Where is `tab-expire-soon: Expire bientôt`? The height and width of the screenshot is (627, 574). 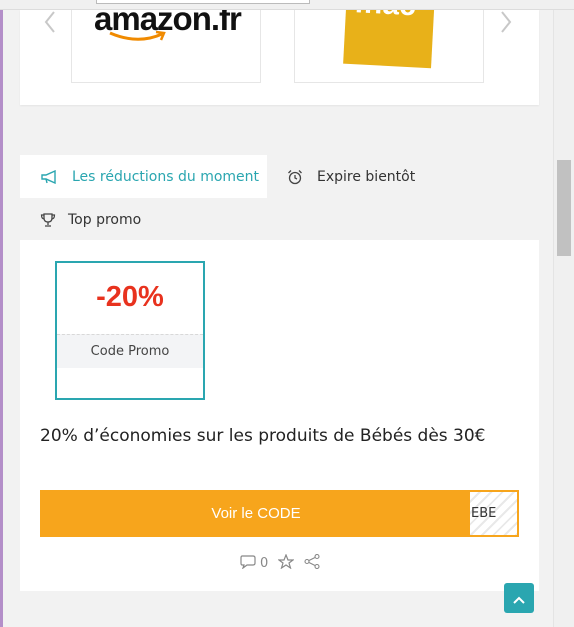
tab-expire-soon: Expire bientôt is located at coordinates (350, 176).